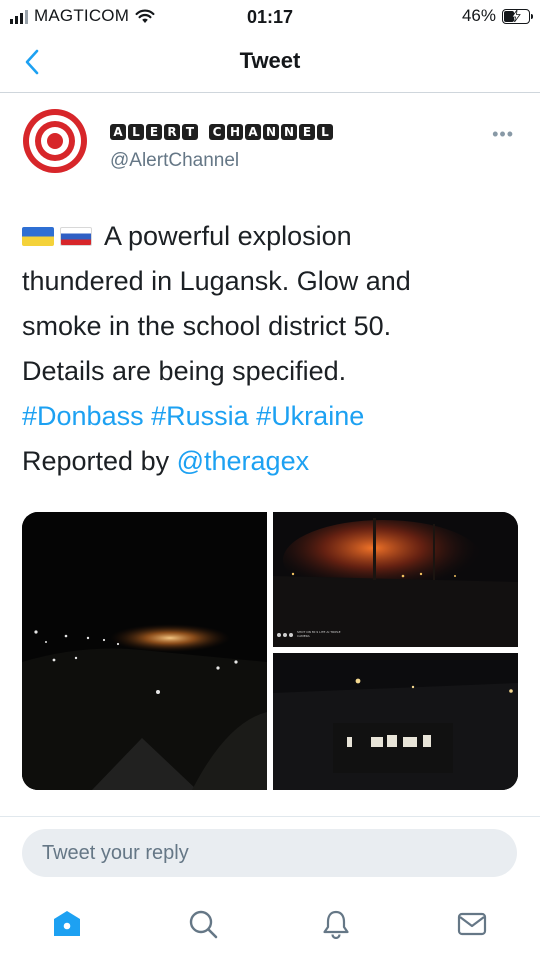 The image size is (540, 960). What do you see at coordinates (190, 132) in the screenshot?
I see `name-letter: T` at bounding box center [190, 132].